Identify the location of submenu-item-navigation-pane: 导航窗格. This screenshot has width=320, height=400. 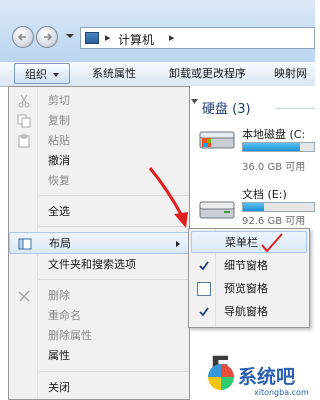
(249, 312).